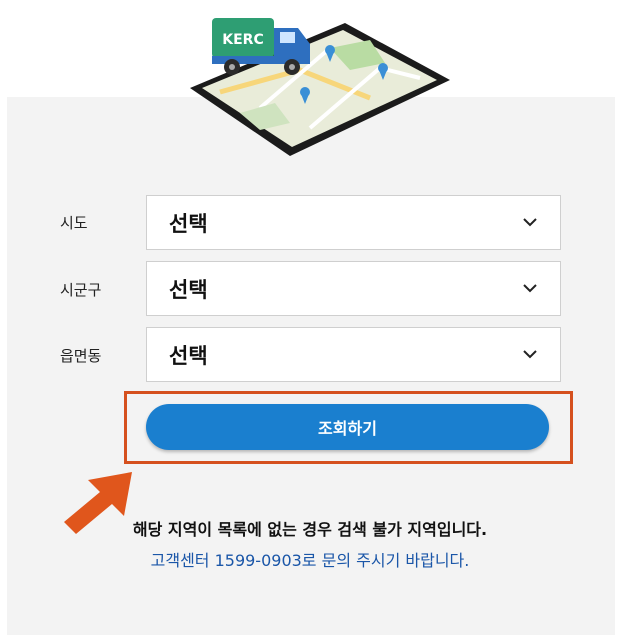 Image resolution: width=620 pixels, height=635 pixels. Describe the element at coordinates (188, 356) in the screenshot. I see `eupmyeondong-select-value: 선택` at that location.